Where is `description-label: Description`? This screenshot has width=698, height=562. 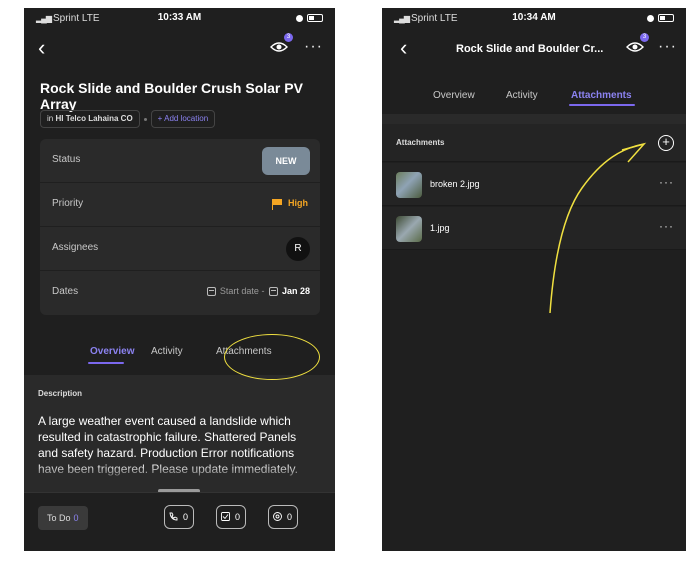
description-label: Description is located at coordinates (60, 393).